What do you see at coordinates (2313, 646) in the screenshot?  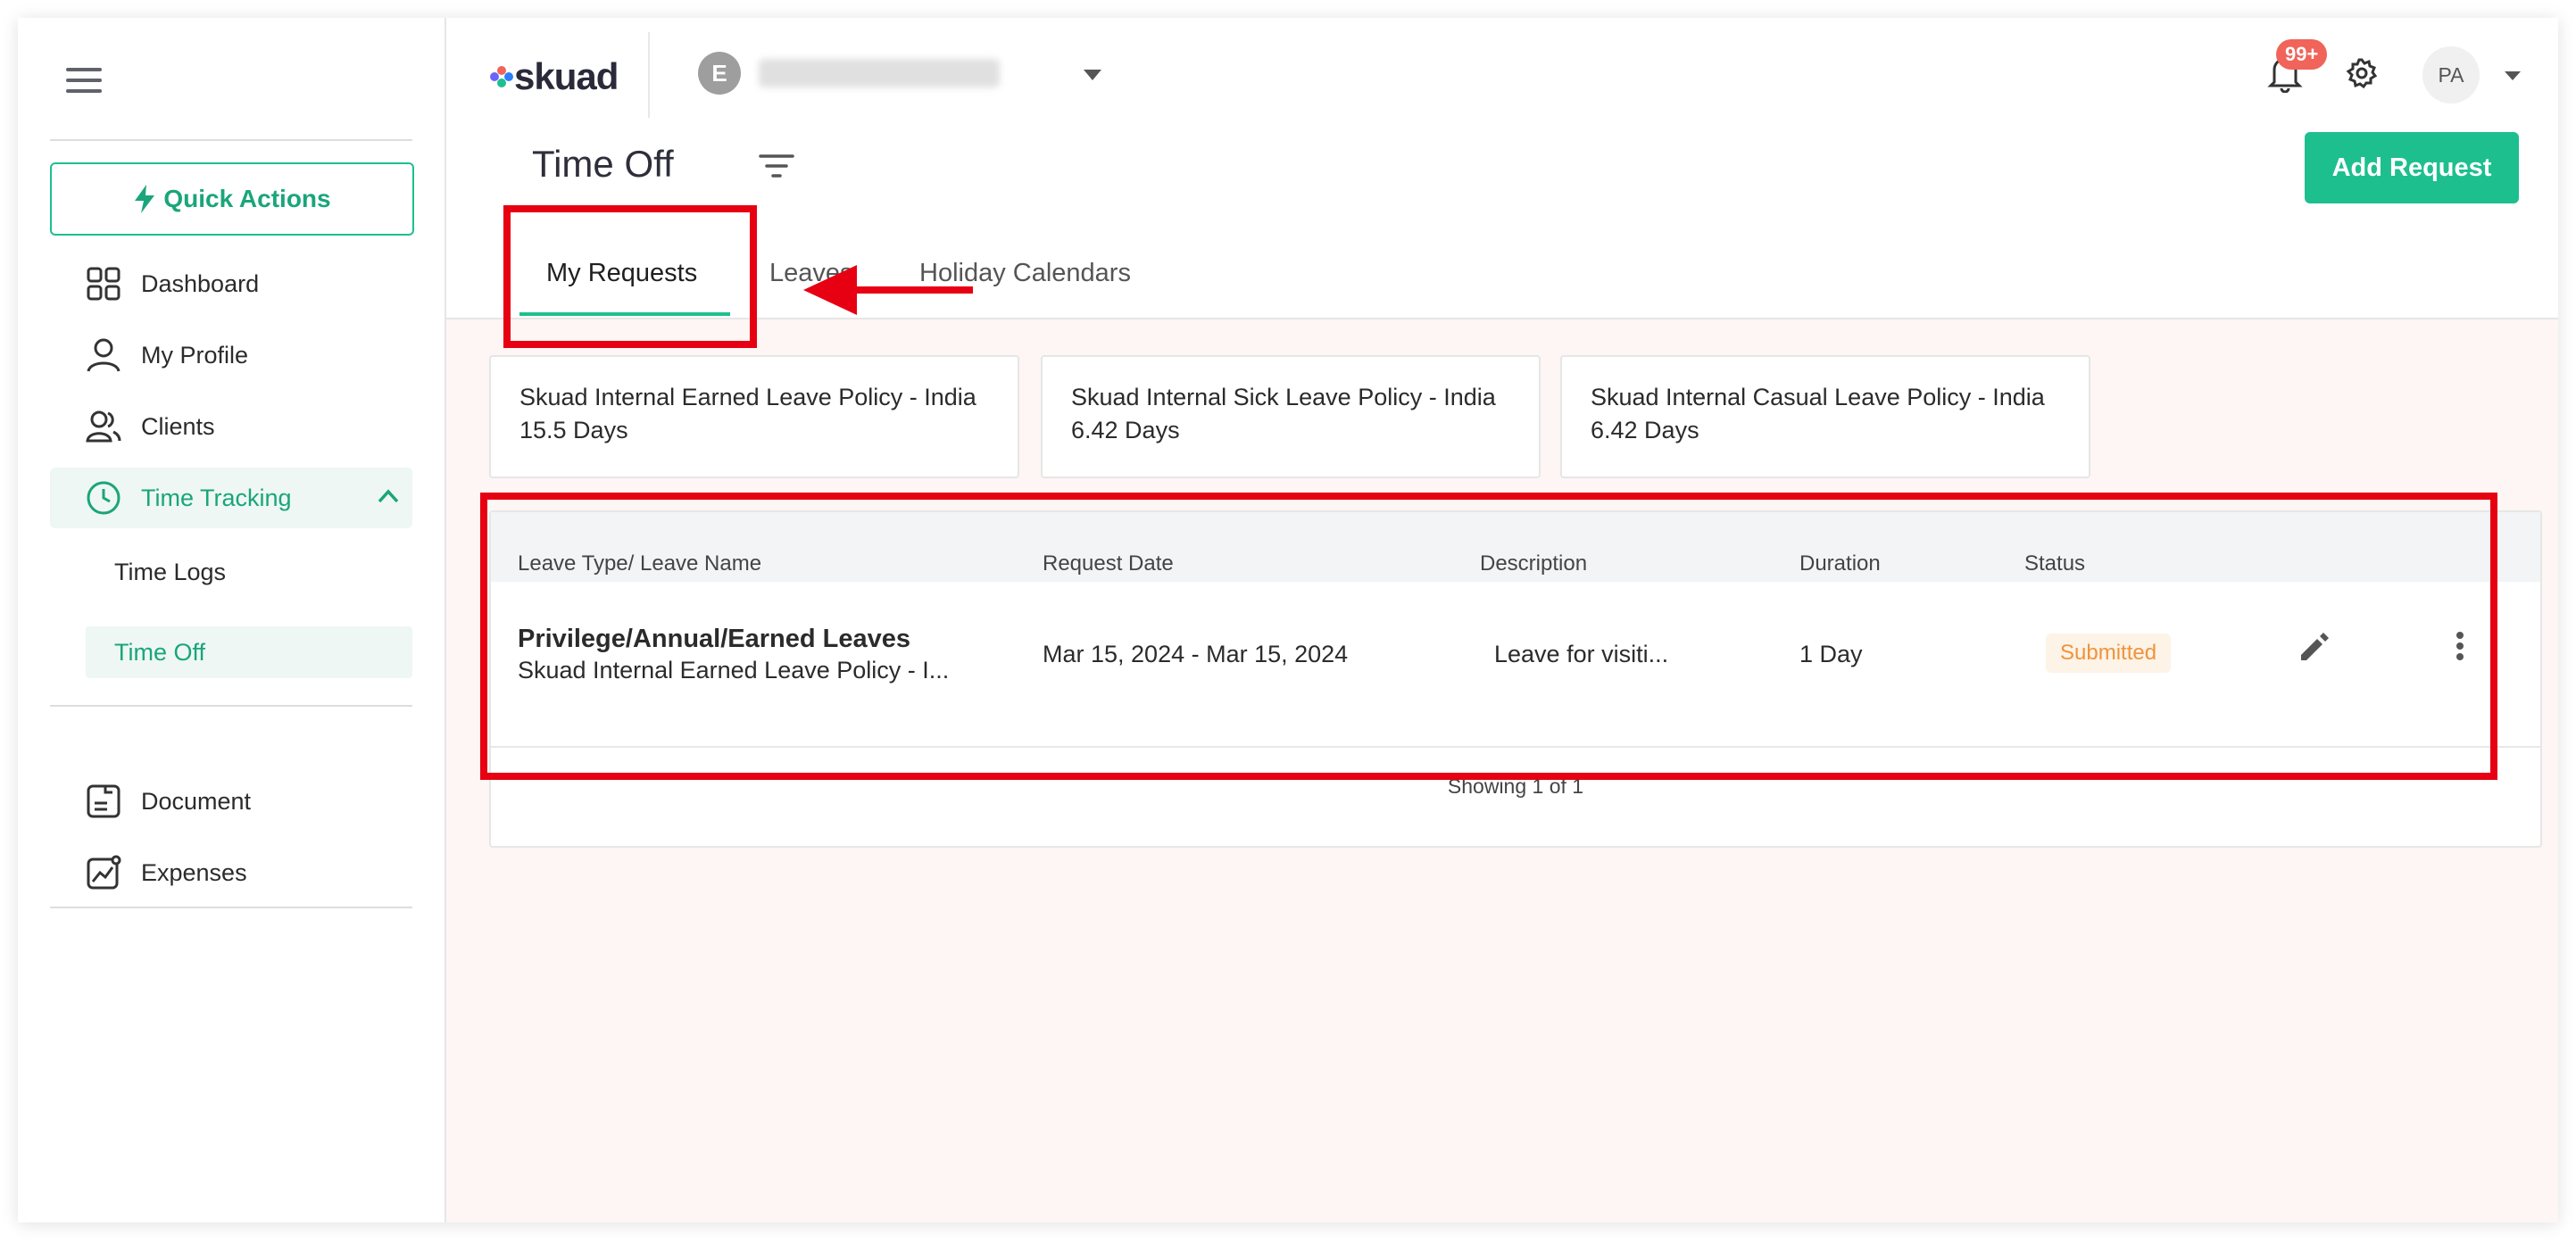 I see `edit-pencil-icon` at bounding box center [2313, 646].